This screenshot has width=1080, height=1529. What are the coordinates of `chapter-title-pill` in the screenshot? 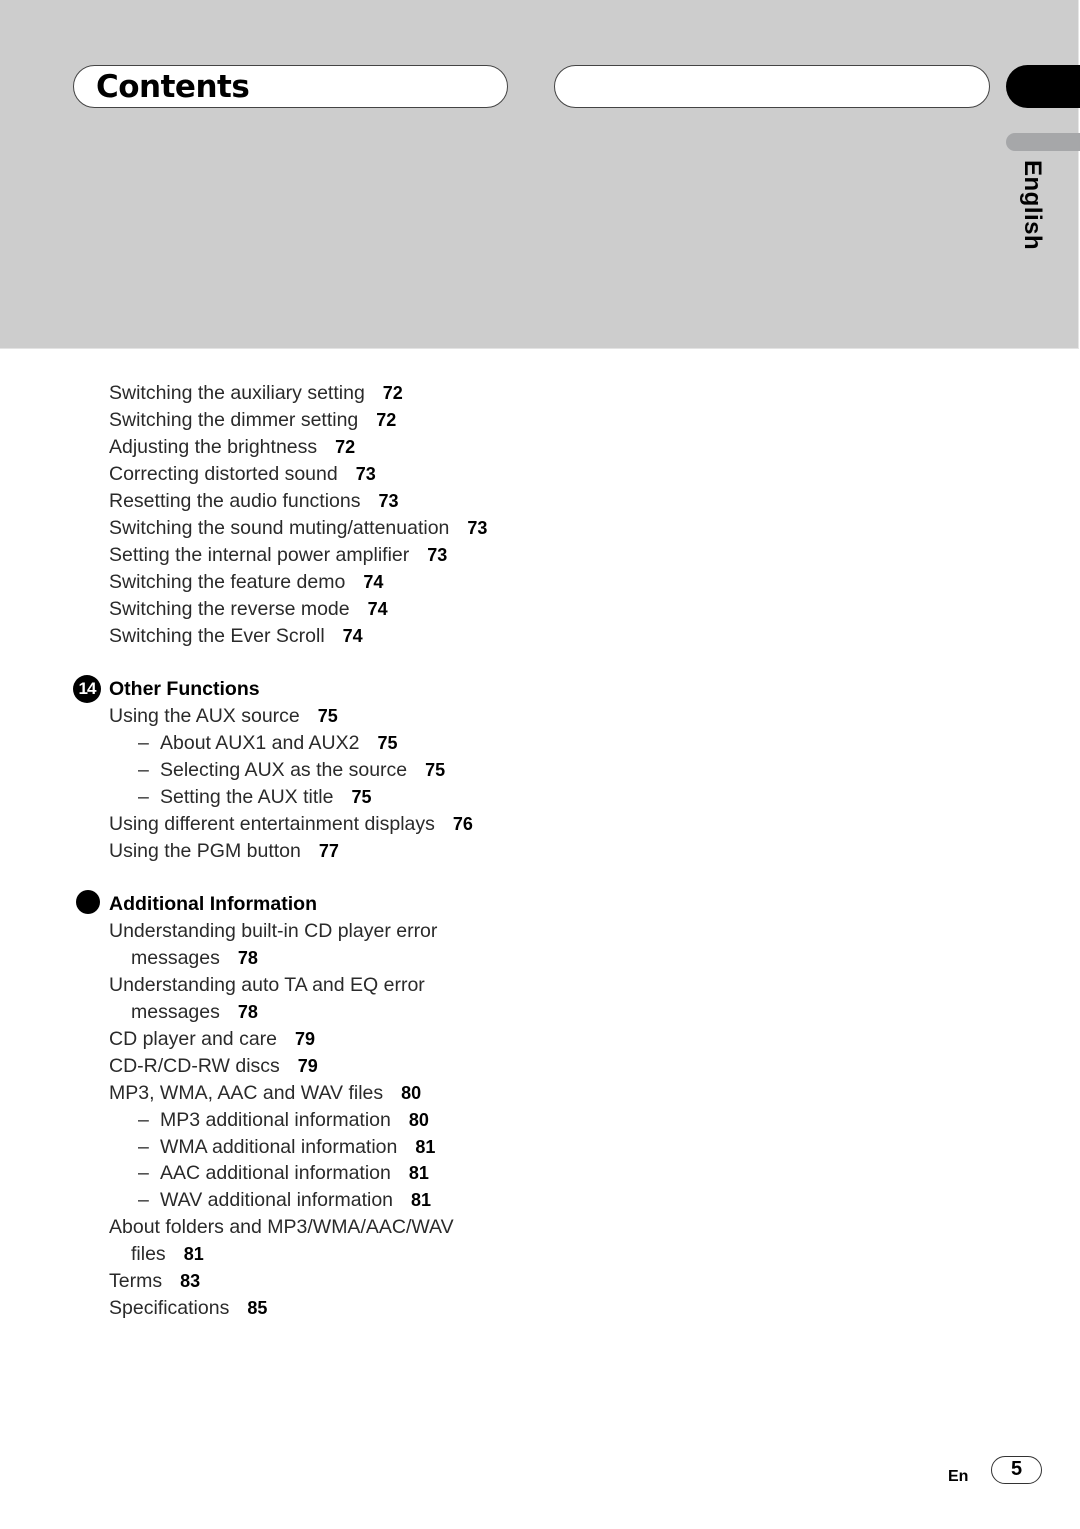 It's located at (772, 86).